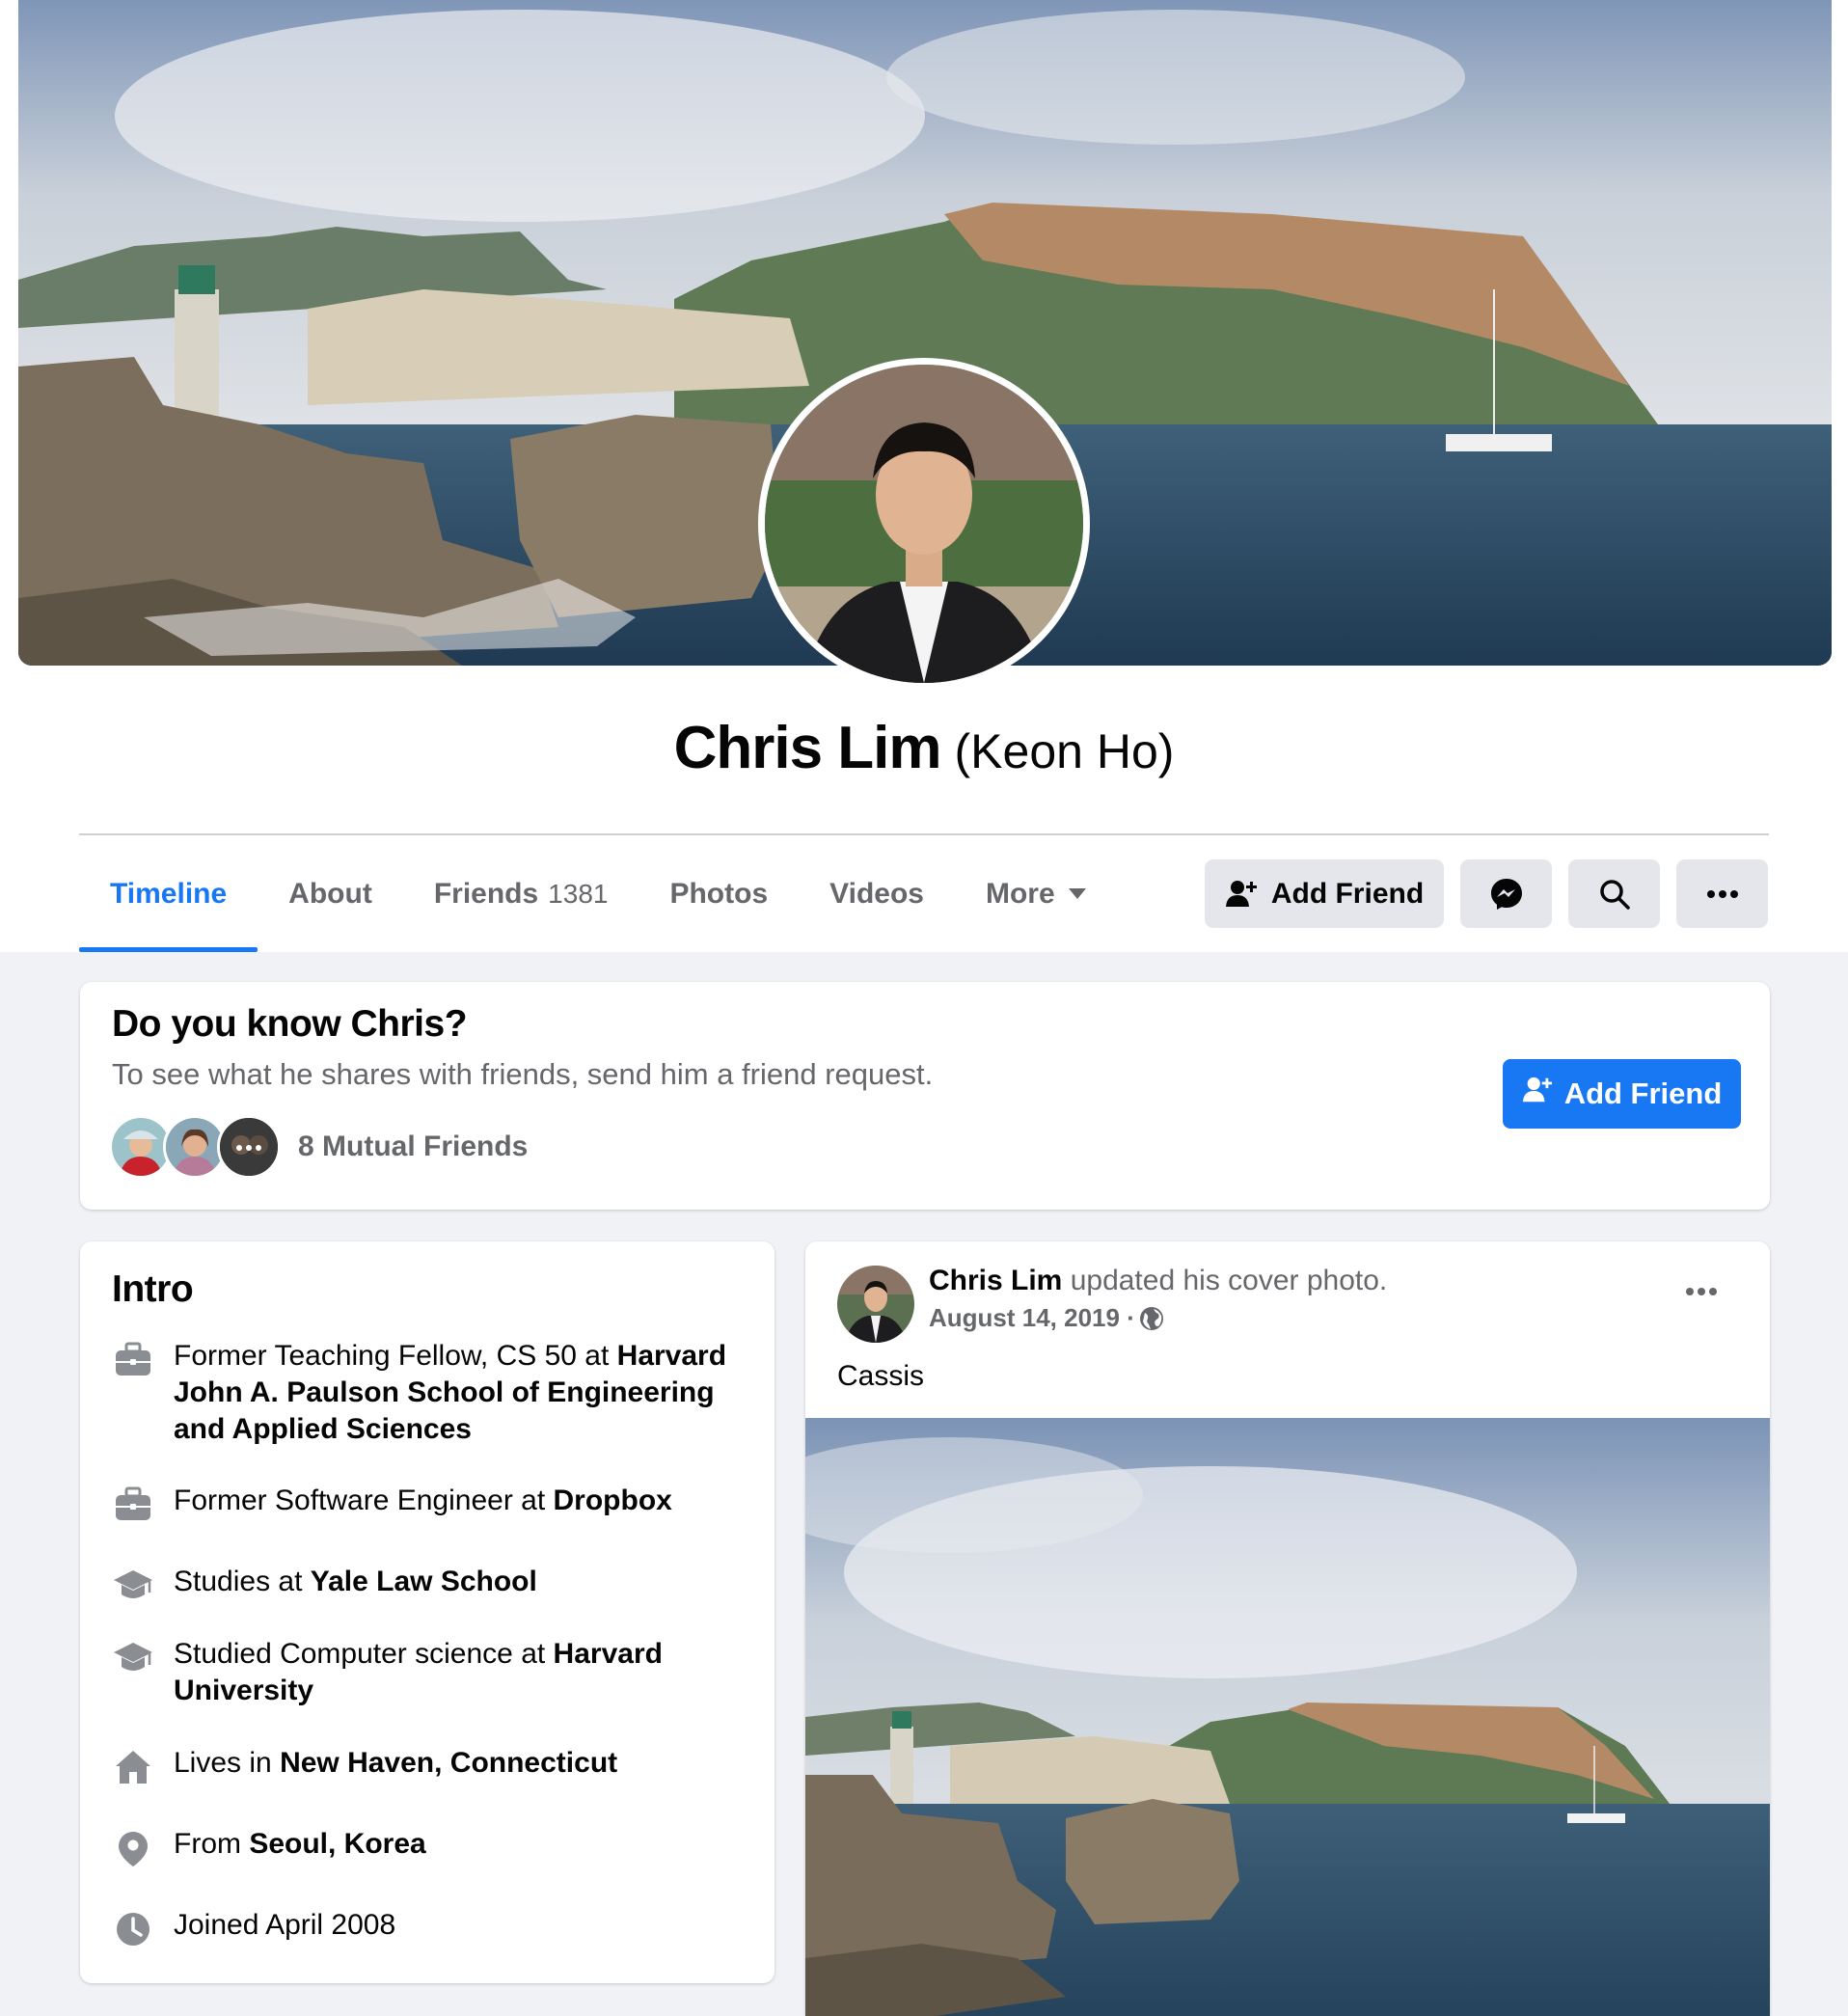  I want to click on intro-title: Intro, so click(153, 1289).